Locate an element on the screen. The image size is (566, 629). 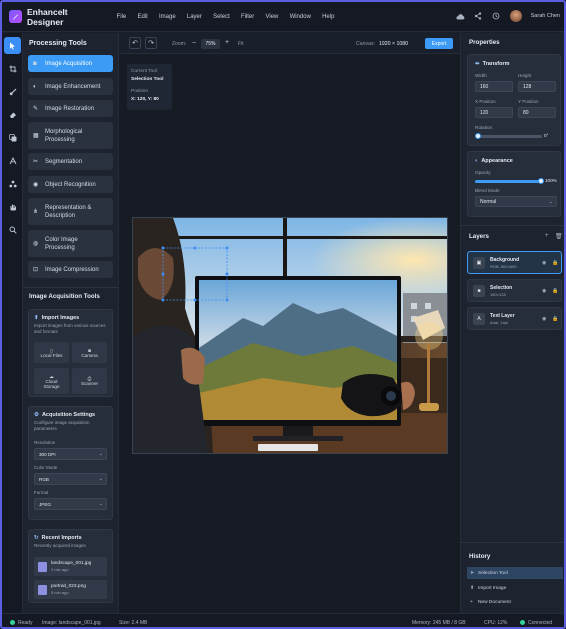
blend-mode-select: Normal ⌄ is located at coordinates (516, 201).